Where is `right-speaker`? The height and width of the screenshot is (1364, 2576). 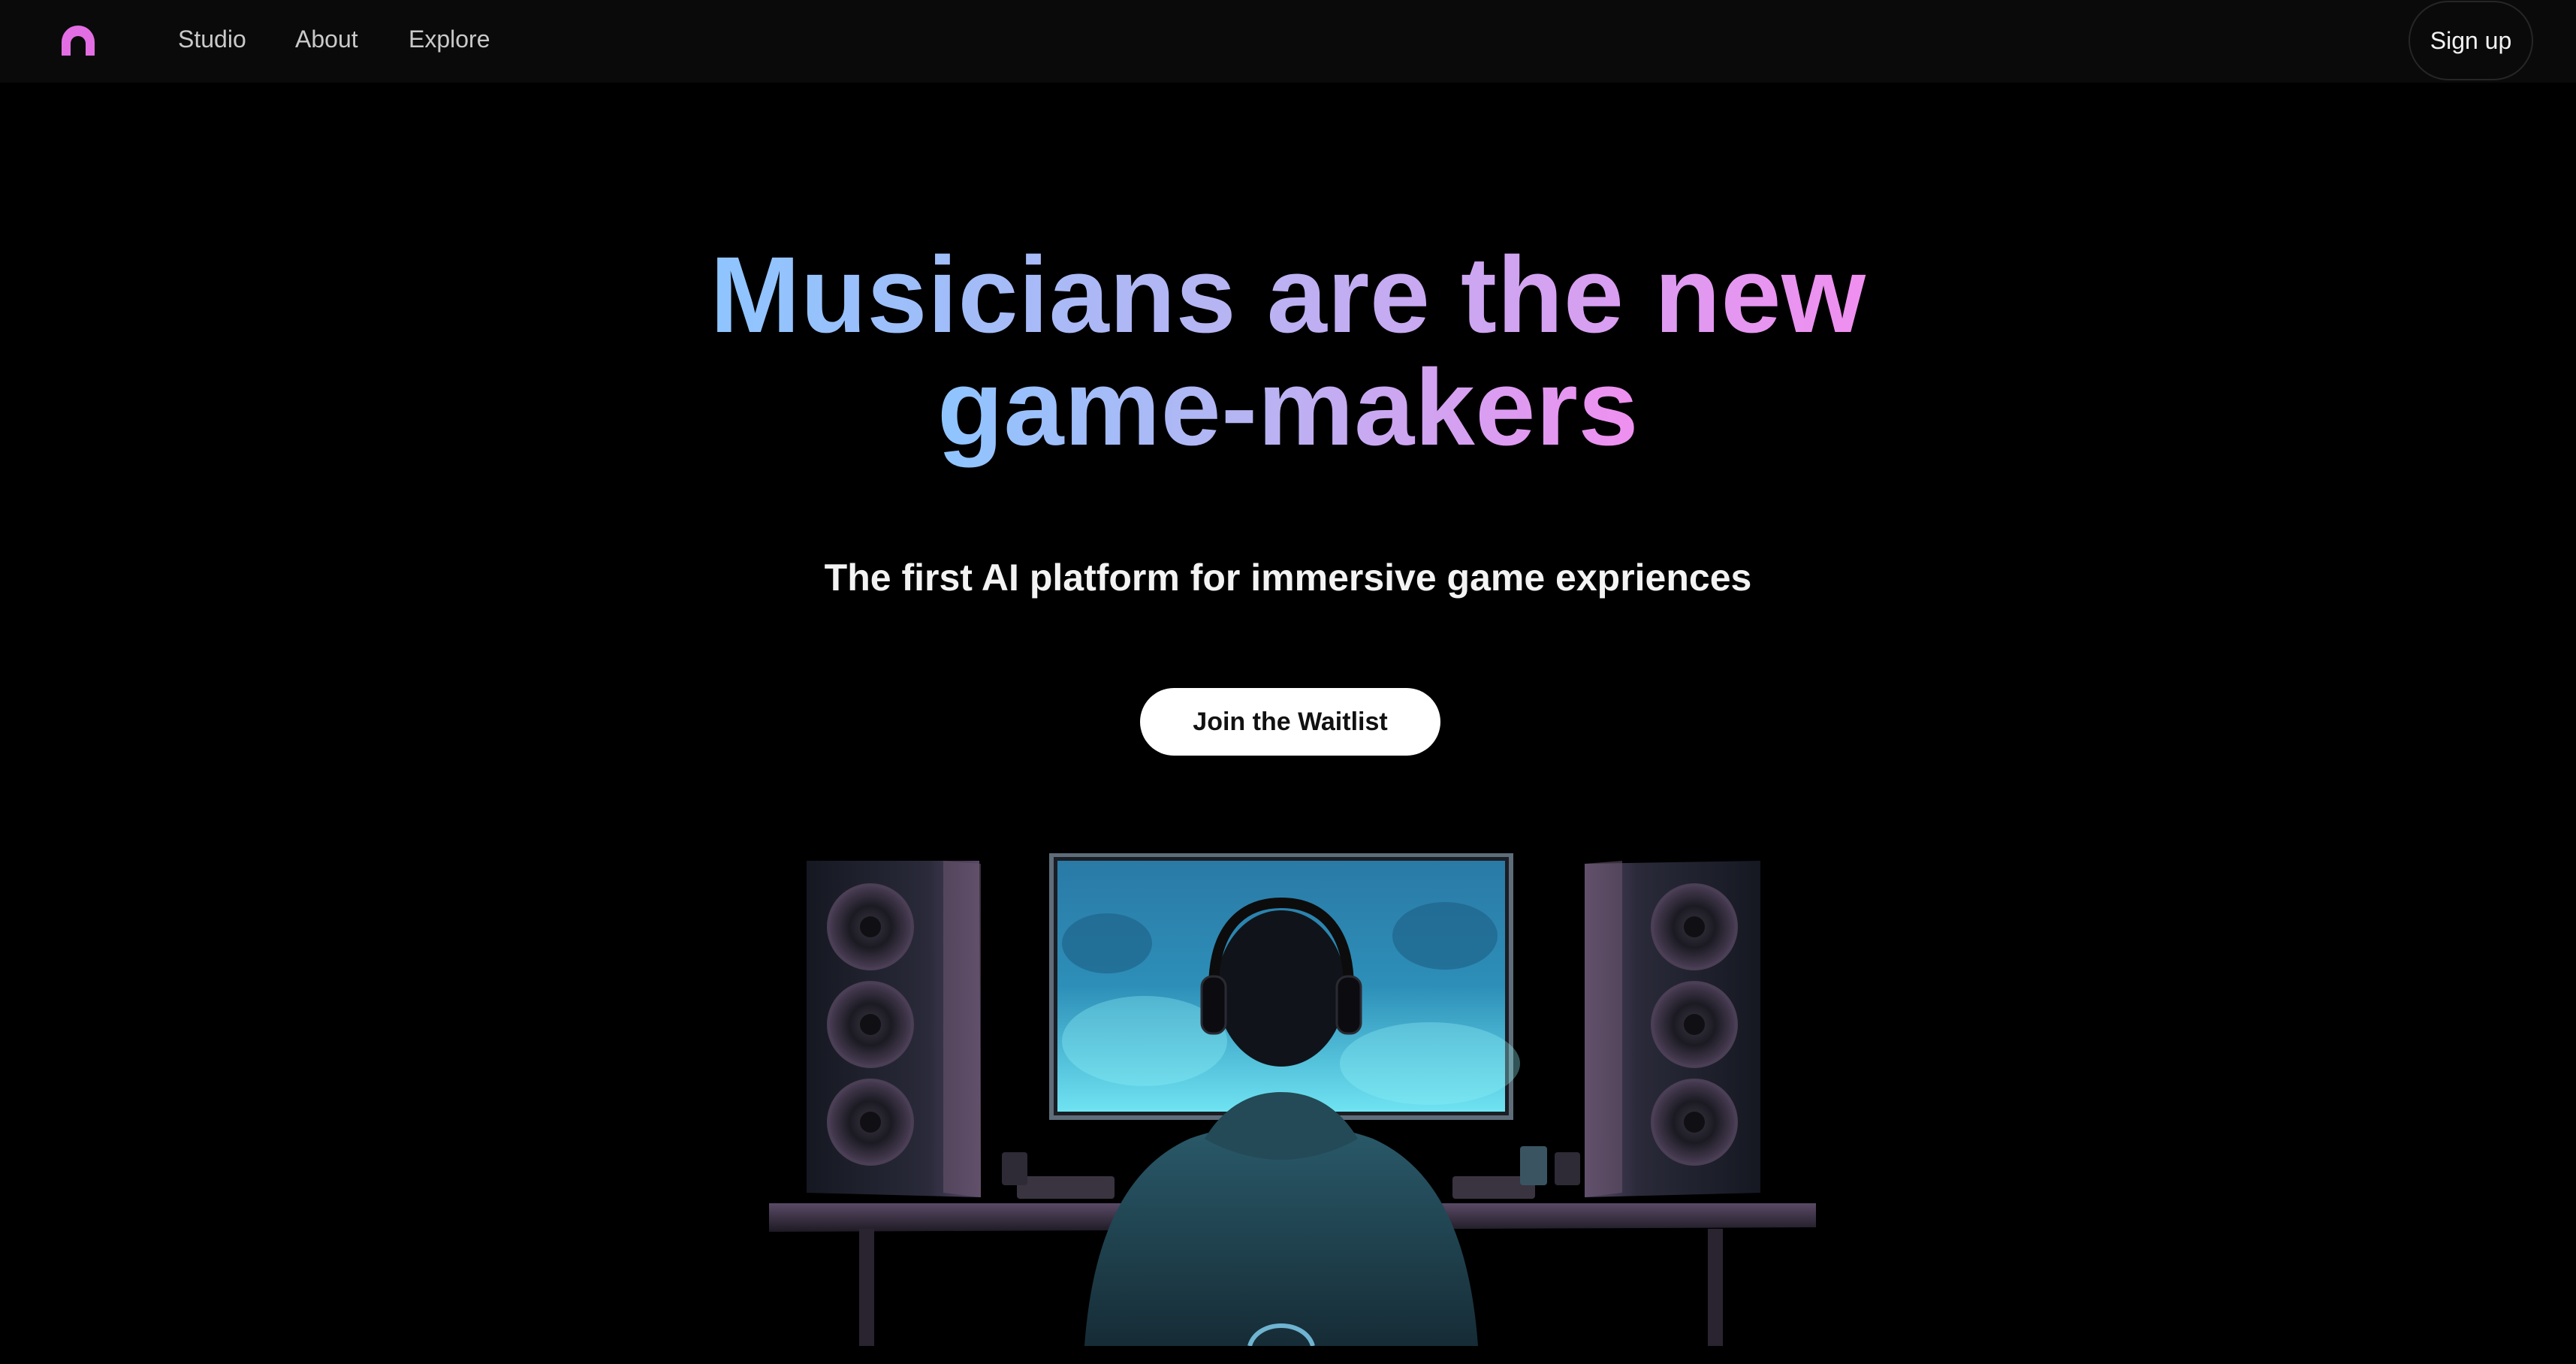 right-speaker is located at coordinates (1672, 1029).